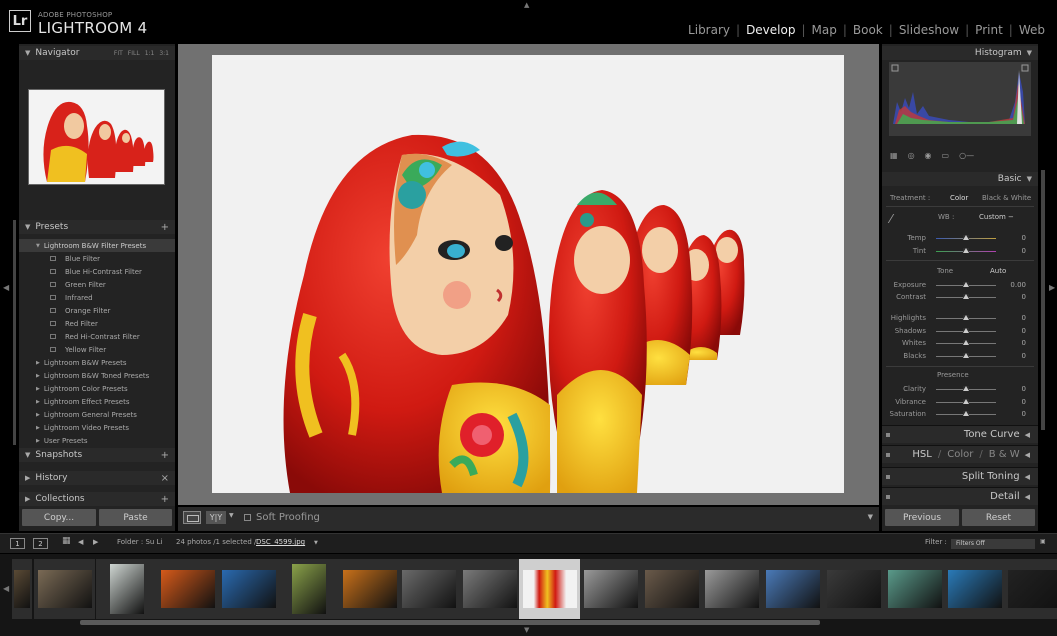 Image resolution: width=1057 pixels, height=636 pixels. I want to click on module-book: Book, so click(868, 30).